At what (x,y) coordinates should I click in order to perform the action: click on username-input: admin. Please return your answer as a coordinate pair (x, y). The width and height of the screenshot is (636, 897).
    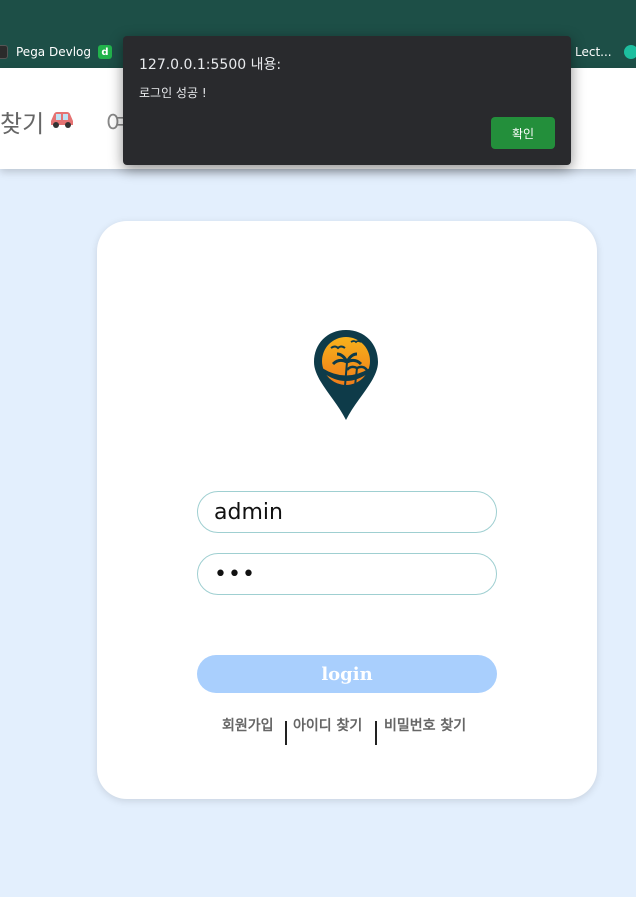
    Looking at the image, I should click on (347, 512).